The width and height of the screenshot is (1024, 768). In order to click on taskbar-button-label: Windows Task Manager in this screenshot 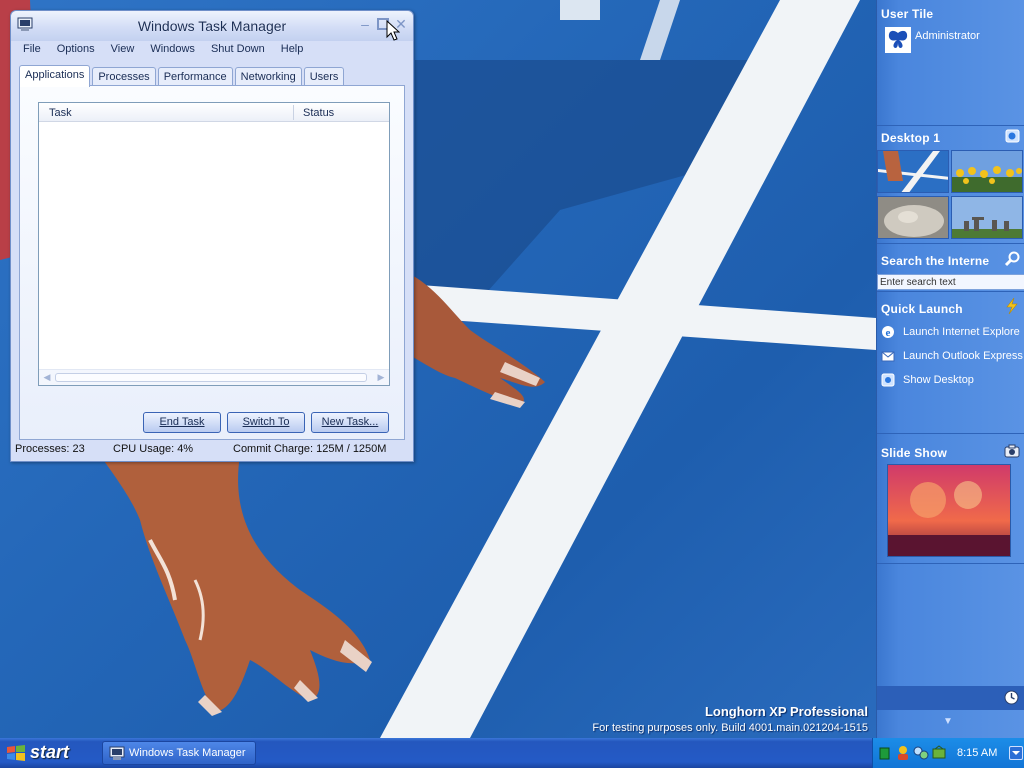, I will do `click(187, 753)`.